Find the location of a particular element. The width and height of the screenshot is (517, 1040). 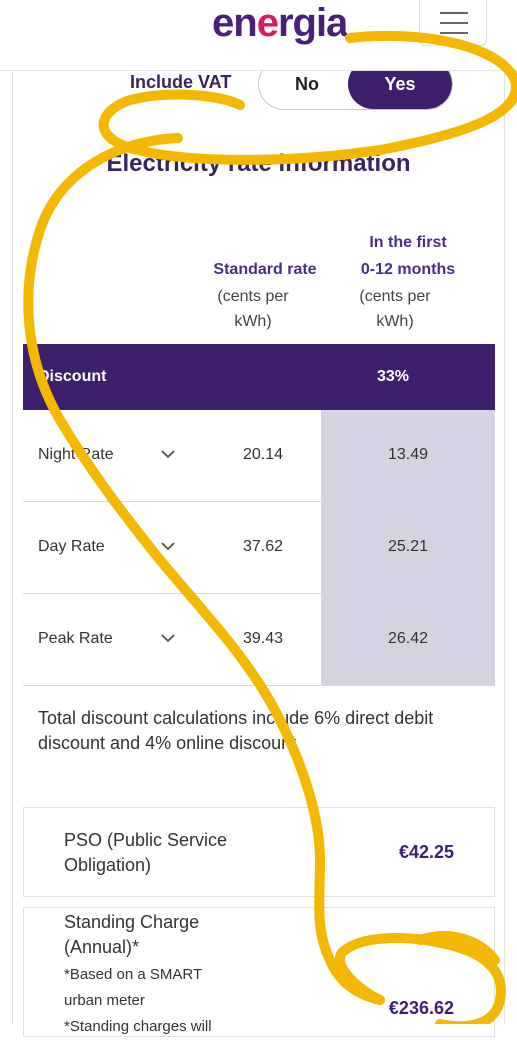

discount-label: Discount is located at coordinates (72, 376).